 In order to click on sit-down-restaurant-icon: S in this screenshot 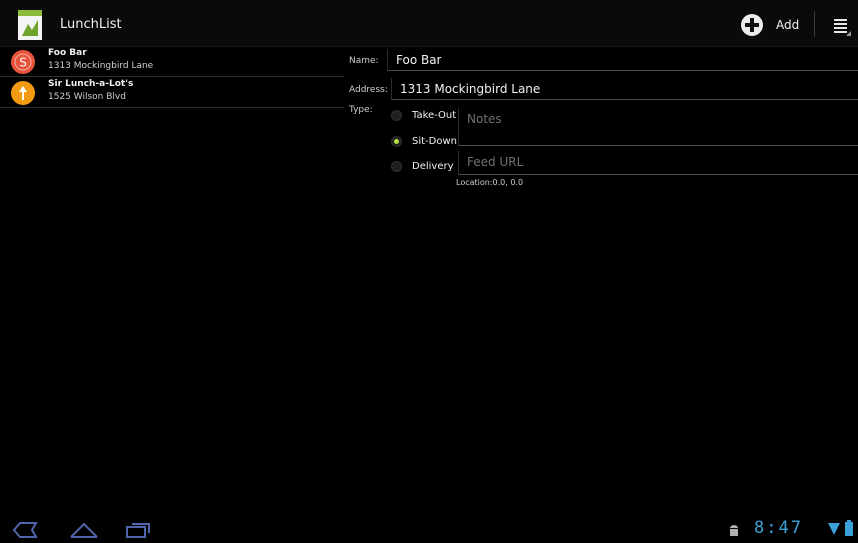, I will do `click(23, 62)`.